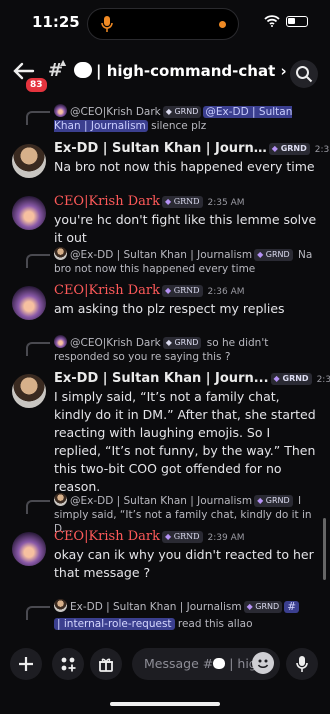  I want to click on author-name: CEO|Krish Dark ◆ GRND 2:35 AM, so click(149, 201).